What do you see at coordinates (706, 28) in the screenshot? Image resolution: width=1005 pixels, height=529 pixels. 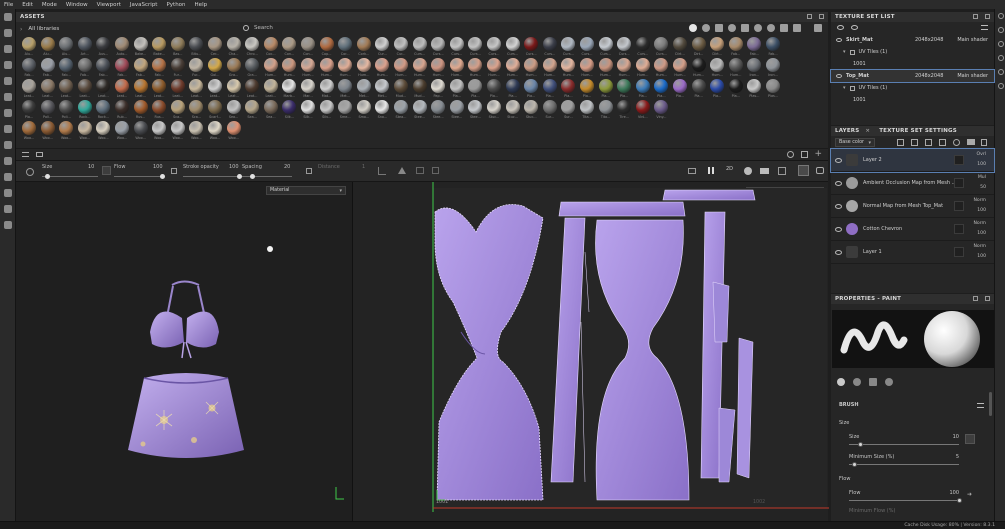 I see `filter-smart-materials-icon` at bounding box center [706, 28].